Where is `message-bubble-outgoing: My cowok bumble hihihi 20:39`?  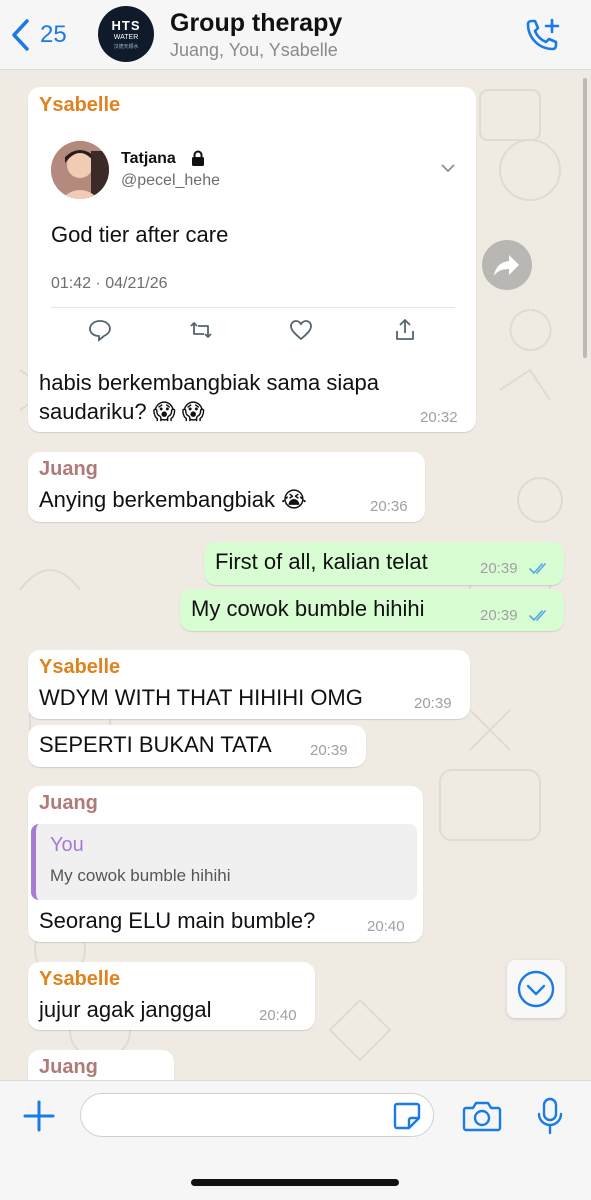
message-bubble-outgoing: My cowok bumble hihihi 20:39 is located at coordinates (372, 610).